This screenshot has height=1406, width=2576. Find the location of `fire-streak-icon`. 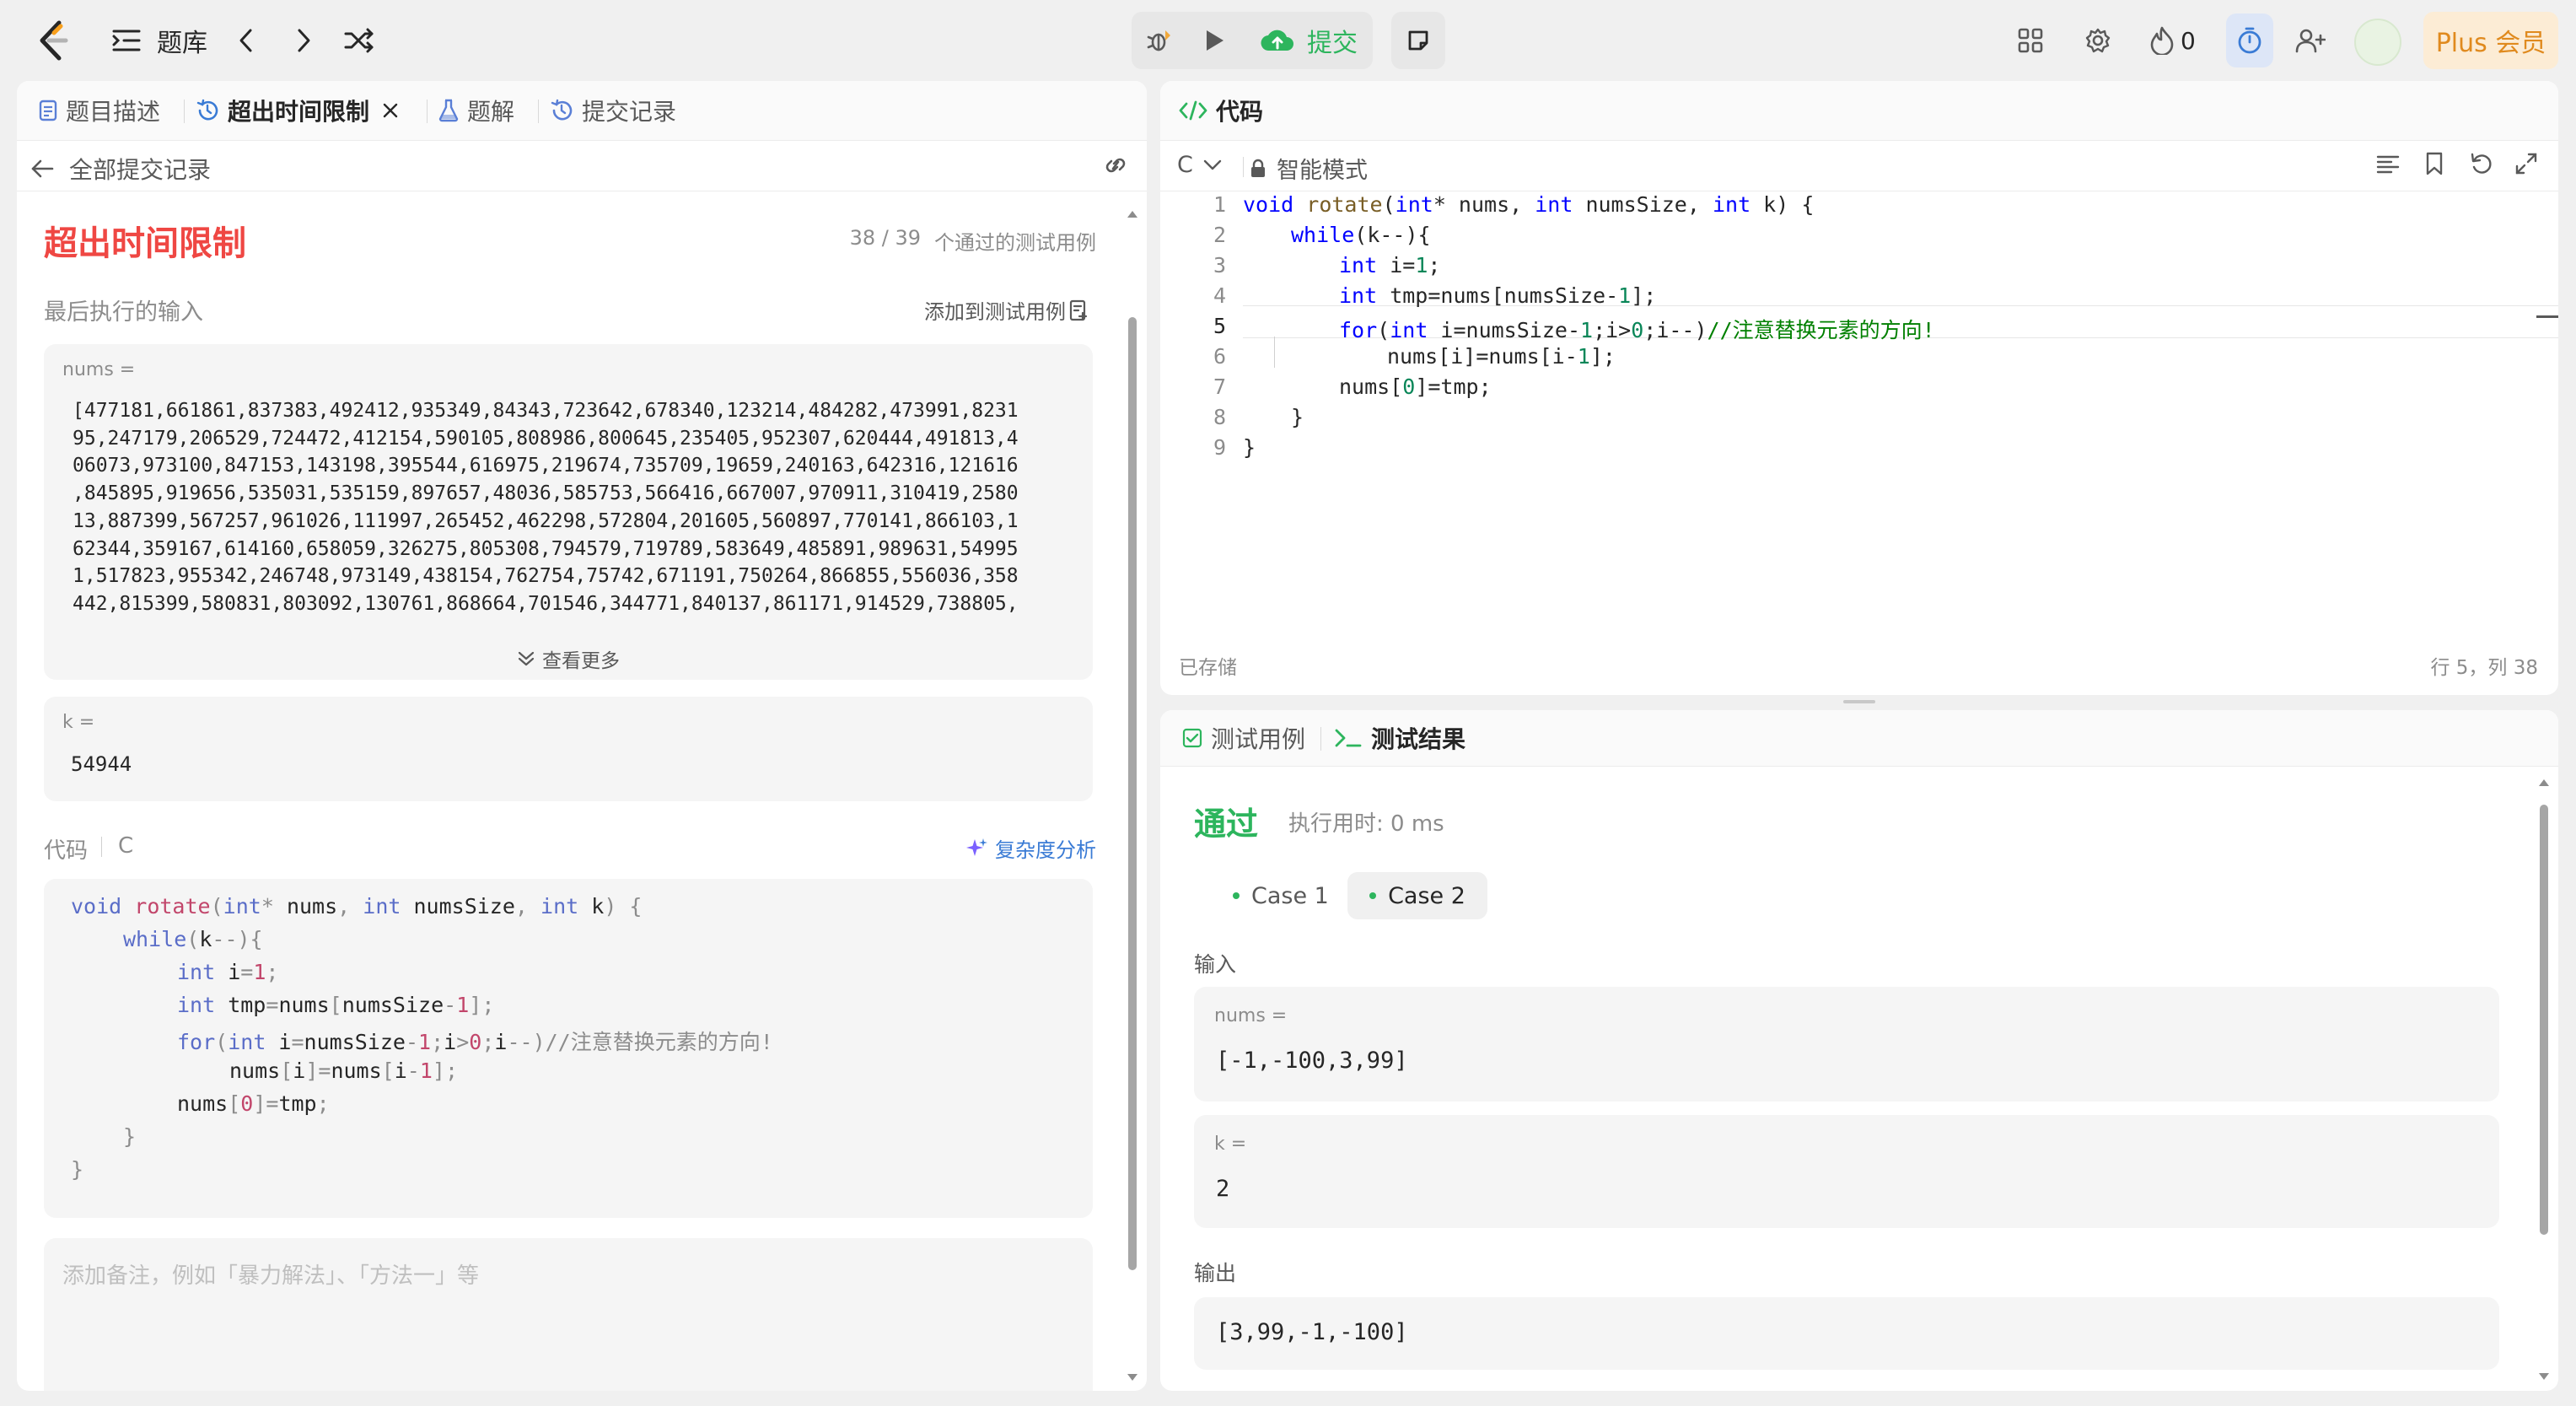

fire-streak-icon is located at coordinates (2162, 41).